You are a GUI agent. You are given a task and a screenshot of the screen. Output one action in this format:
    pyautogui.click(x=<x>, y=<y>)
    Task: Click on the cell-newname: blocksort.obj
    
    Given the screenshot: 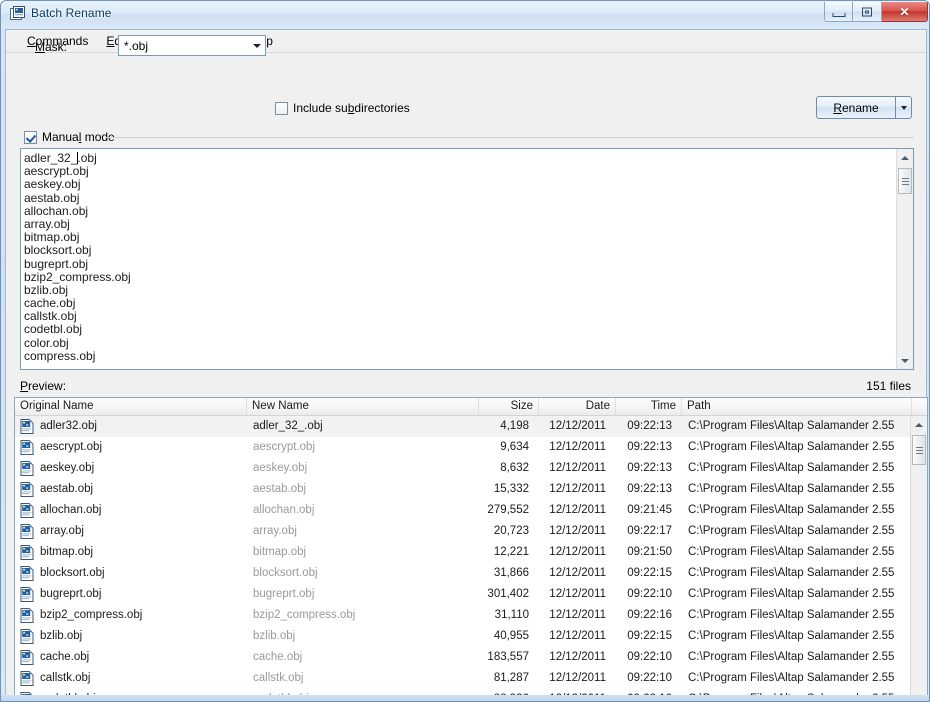 What is the action you would take?
    pyautogui.click(x=285, y=573)
    